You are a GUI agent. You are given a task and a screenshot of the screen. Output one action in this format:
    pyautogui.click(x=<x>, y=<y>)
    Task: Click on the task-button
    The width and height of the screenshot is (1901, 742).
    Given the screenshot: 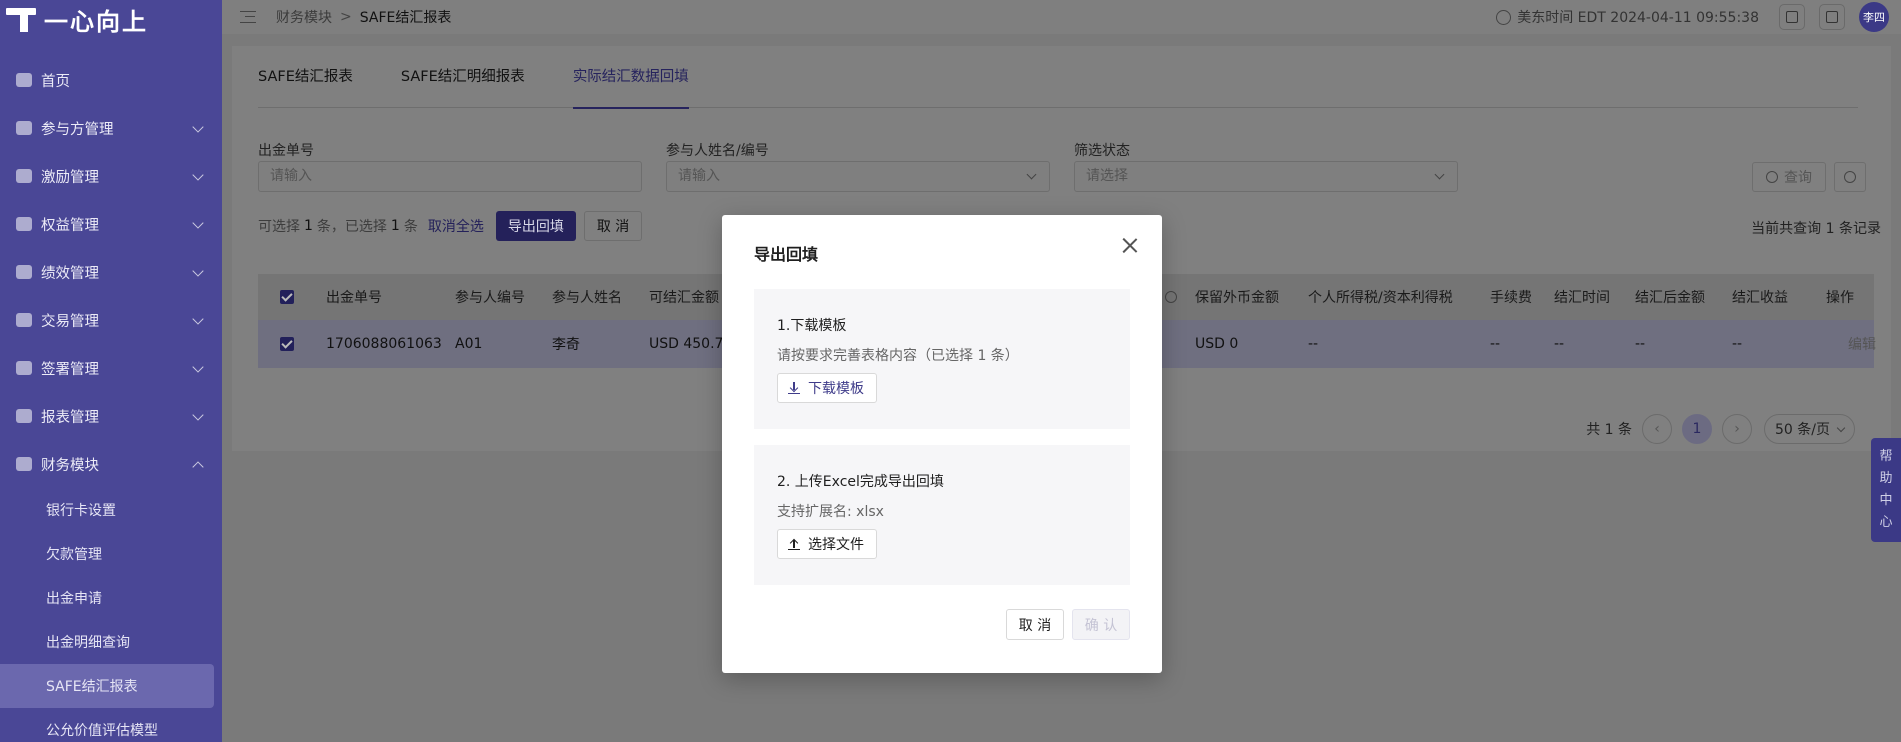 What is the action you would take?
    pyautogui.click(x=1792, y=17)
    